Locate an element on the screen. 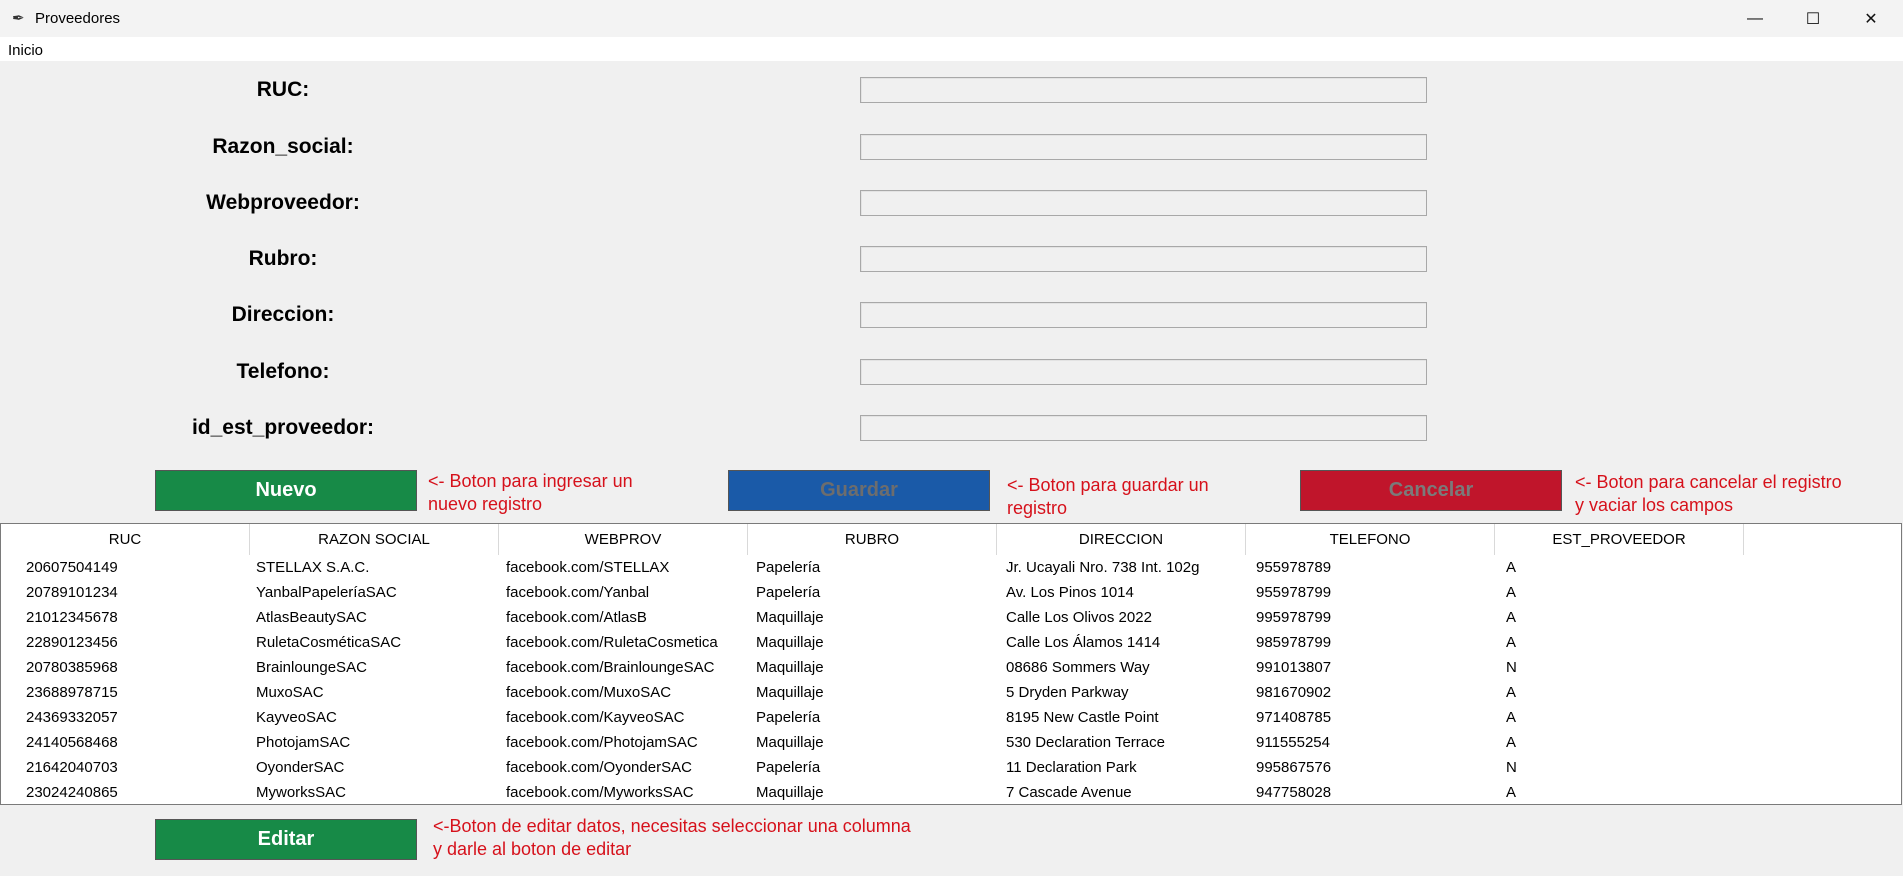 This screenshot has width=1903, height=876. cell-direccion: Calle Los Álamos 1414 is located at coordinates (1083, 642).